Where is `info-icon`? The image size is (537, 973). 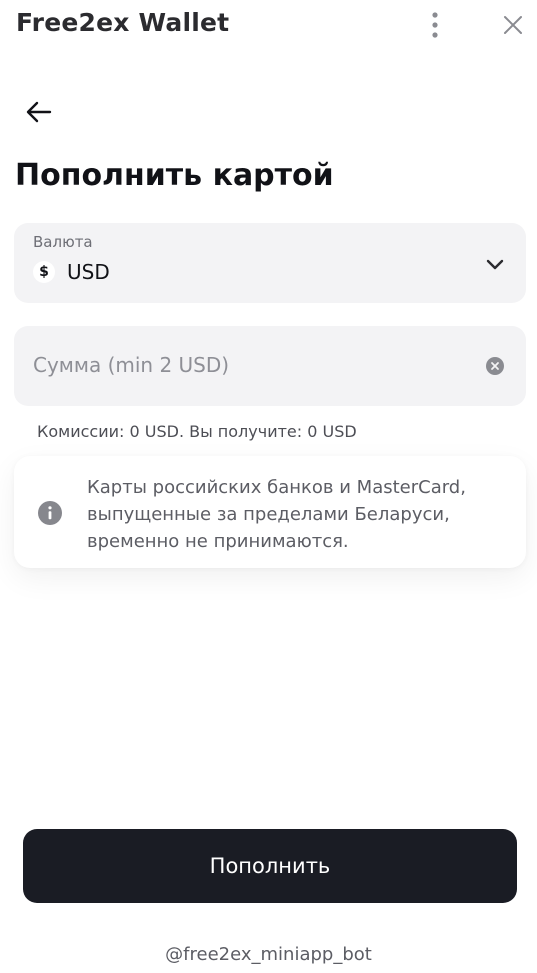
info-icon is located at coordinates (50, 513).